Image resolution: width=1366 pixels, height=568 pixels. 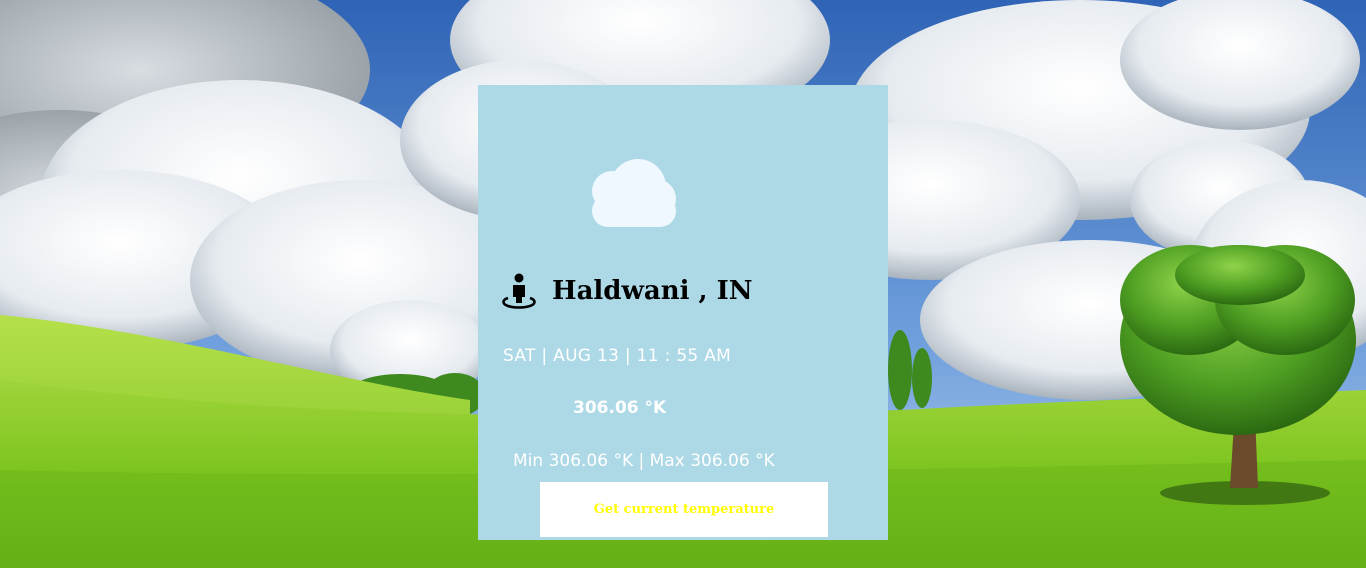 What do you see at coordinates (684, 509) in the screenshot?
I see `get-current-temperature-button: Get current temperature` at bounding box center [684, 509].